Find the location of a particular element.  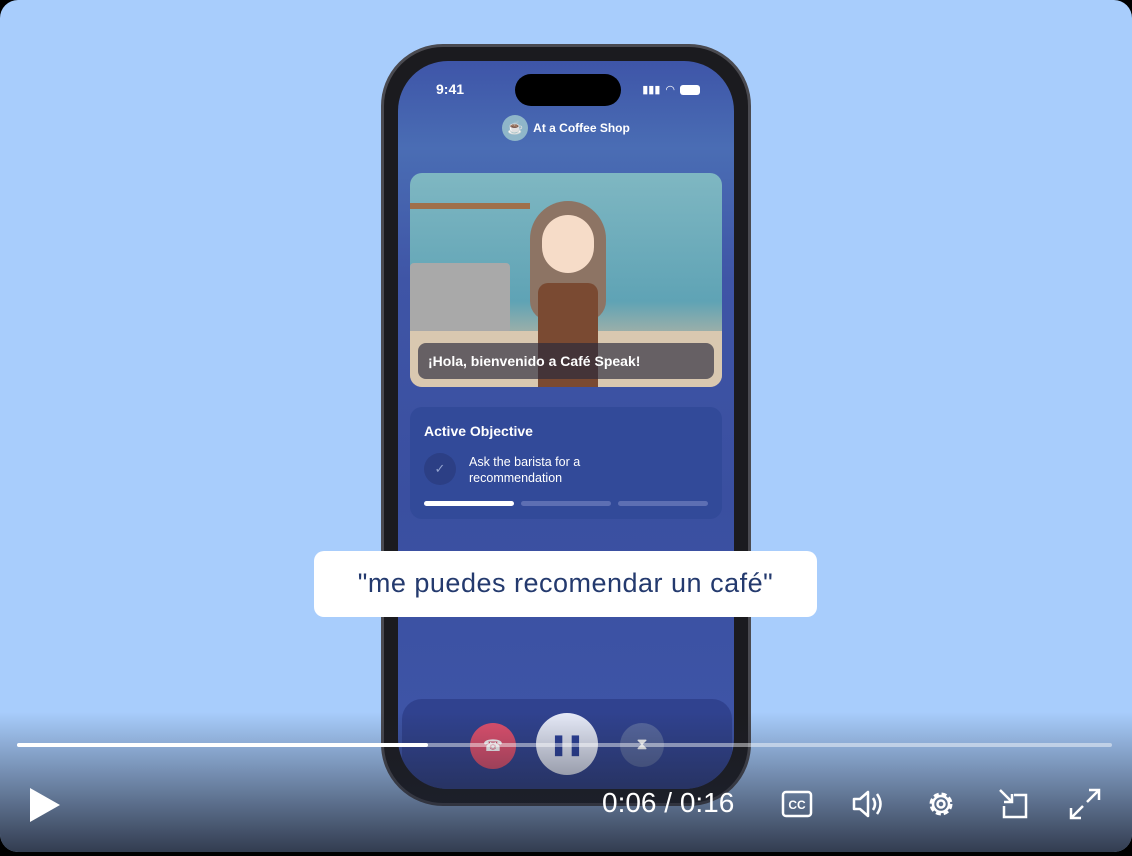

captions-icon: CC is located at coordinates (797, 804).